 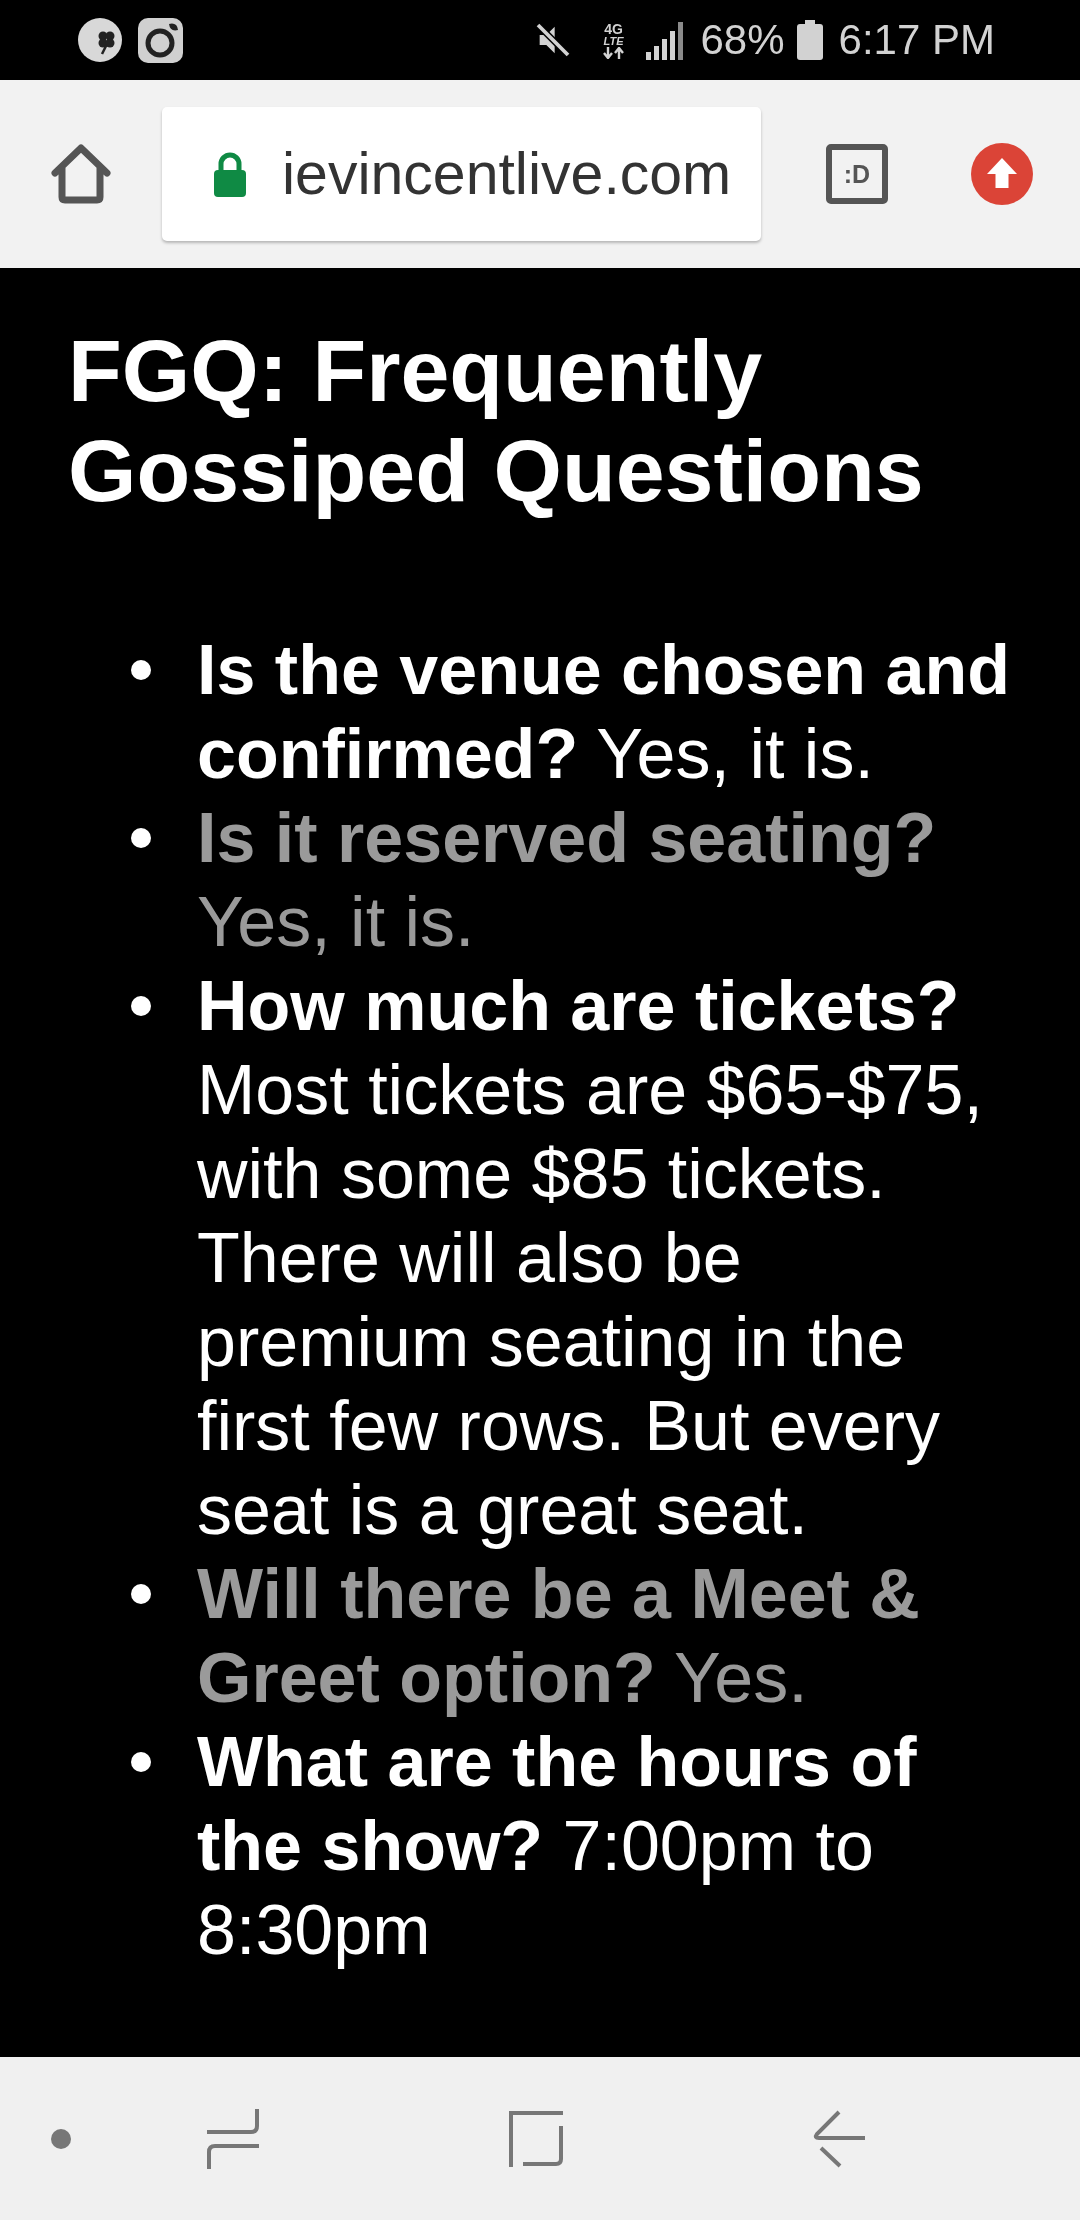 What do you see at coordinates (839, 2138) in the screenshot?
I see `back-arrow-icon` at bounding box center [839, 2138].